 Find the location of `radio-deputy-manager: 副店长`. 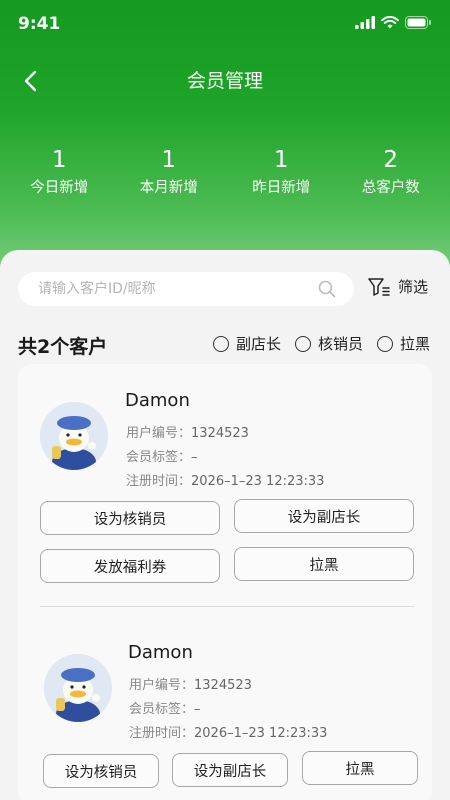

radio-deputy-manager: 副店长 is located at coordinates (246, 343).